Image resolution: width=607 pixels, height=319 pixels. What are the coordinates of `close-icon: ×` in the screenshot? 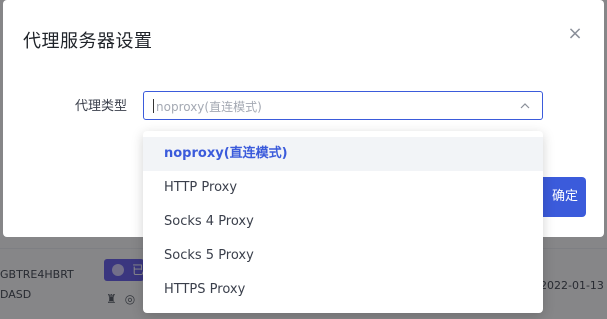 It's located at (575, 34).